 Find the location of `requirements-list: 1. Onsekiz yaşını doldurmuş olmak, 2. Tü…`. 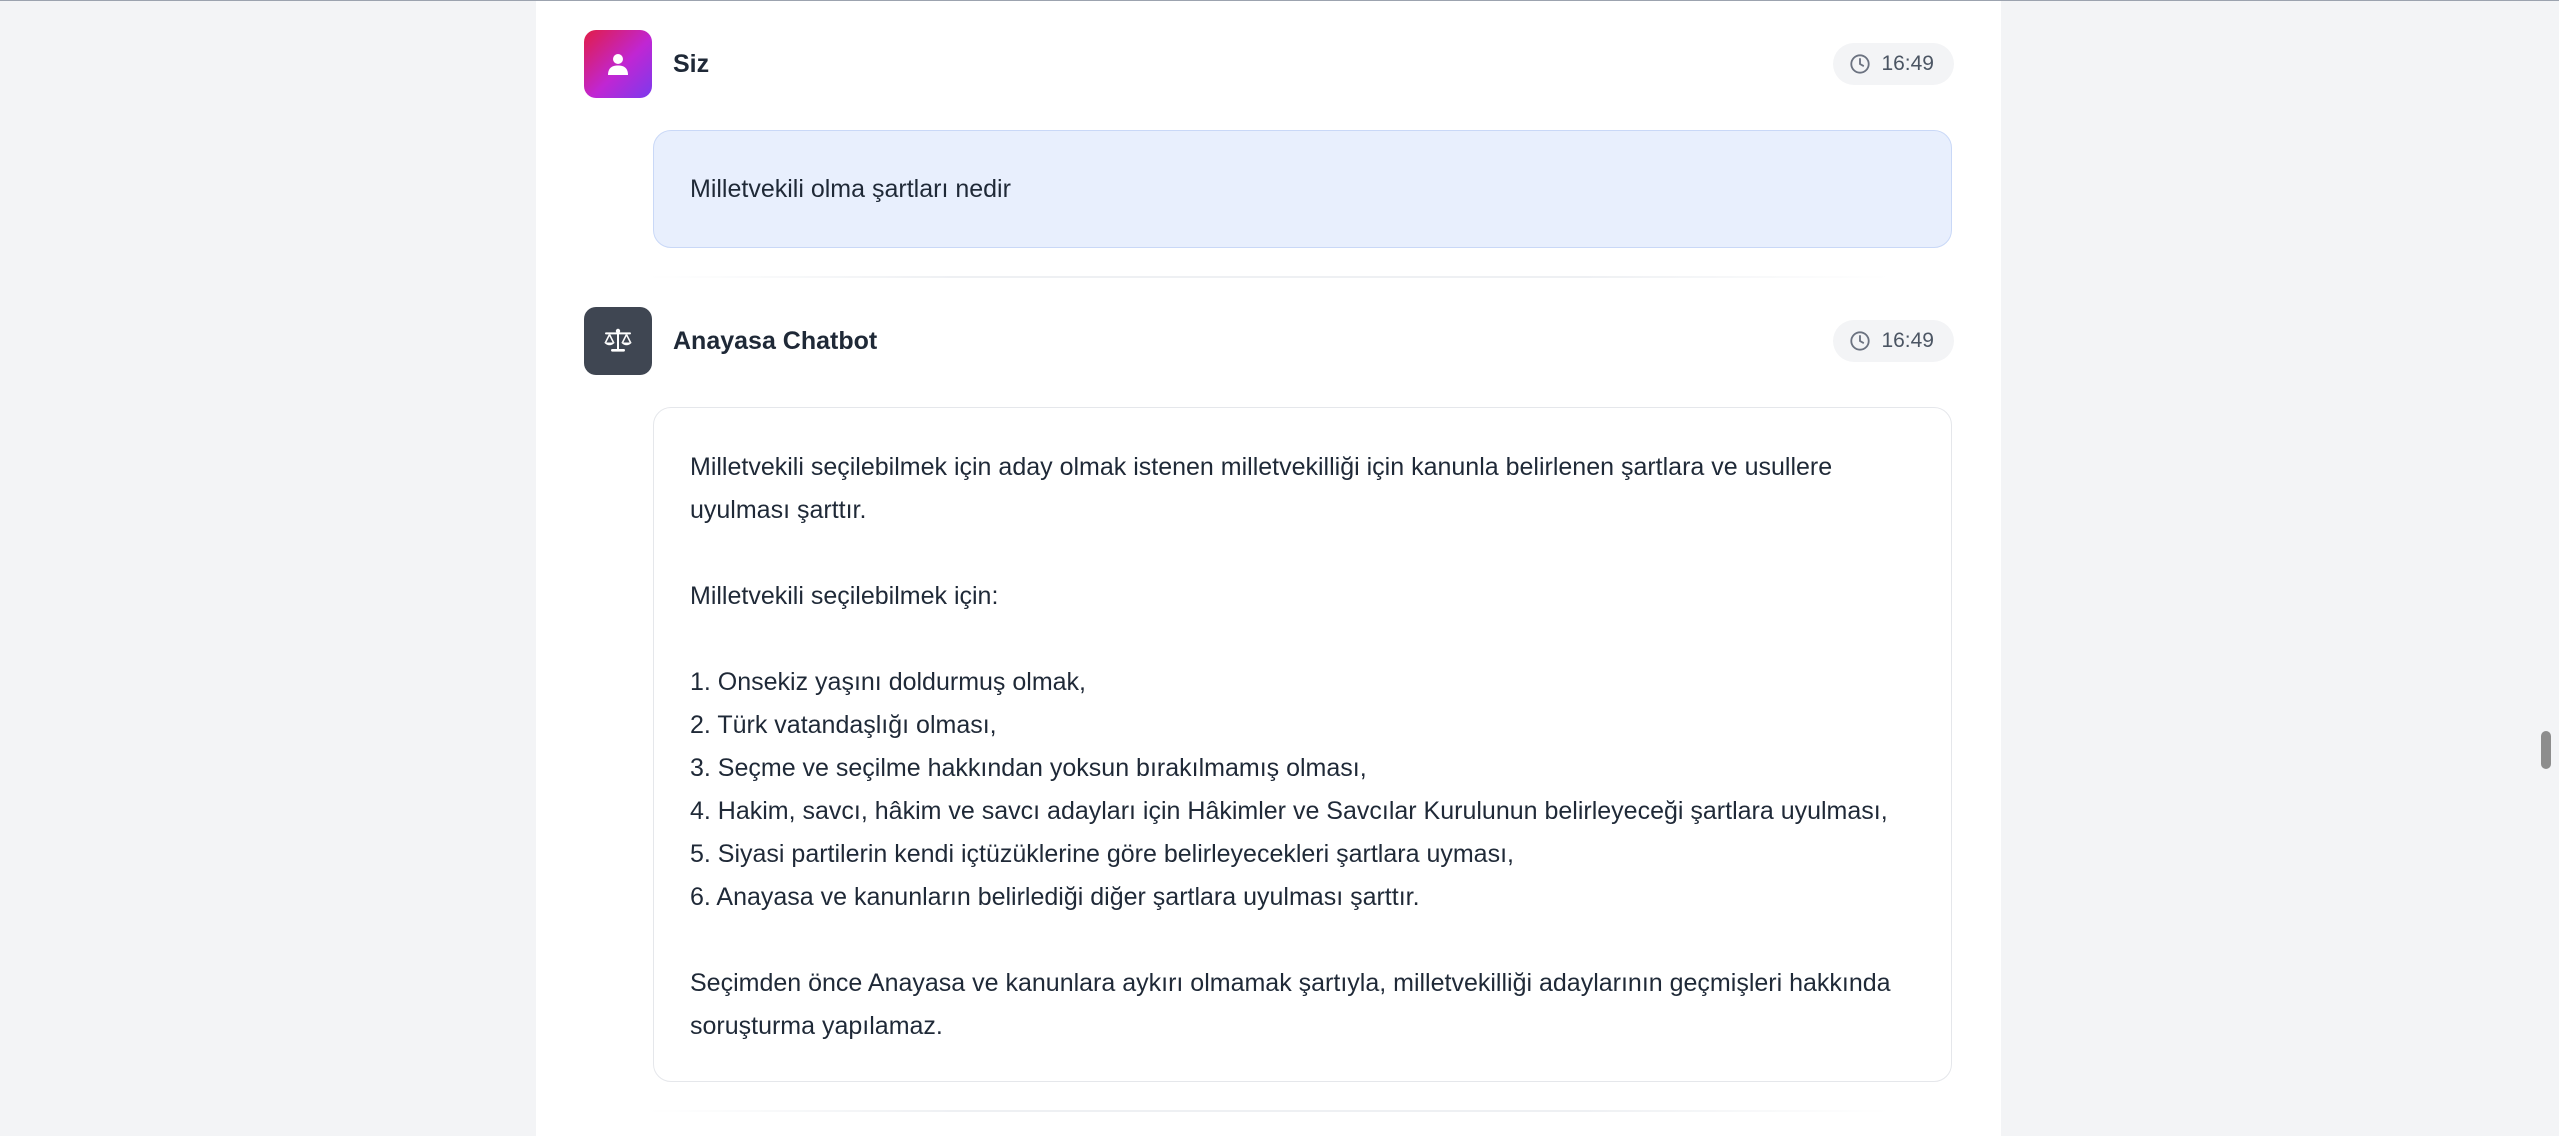

requirements-list: 1. Onsekiz yaşını doldurmuş olmak, 2. Tü… is located at coordinates (1302, 790).